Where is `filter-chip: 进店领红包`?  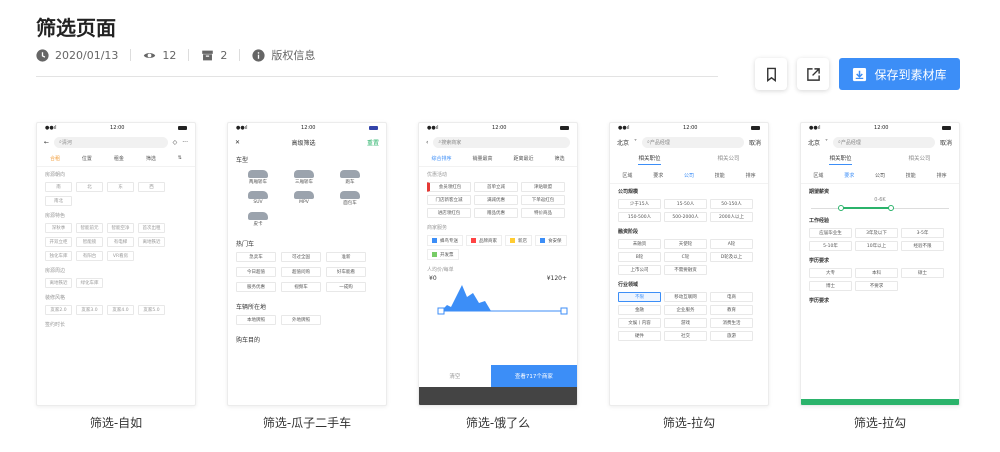 filter-chip: 进店领红包 is located at coordinates (449, 213).